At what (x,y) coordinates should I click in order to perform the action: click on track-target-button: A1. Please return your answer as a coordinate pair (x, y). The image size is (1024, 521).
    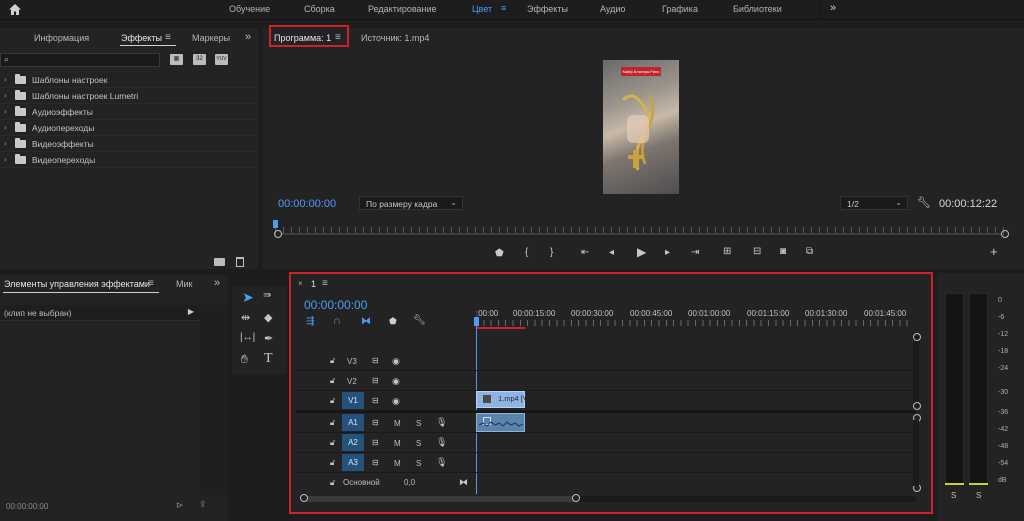
    Looking at the image, I should click on (353, 422).